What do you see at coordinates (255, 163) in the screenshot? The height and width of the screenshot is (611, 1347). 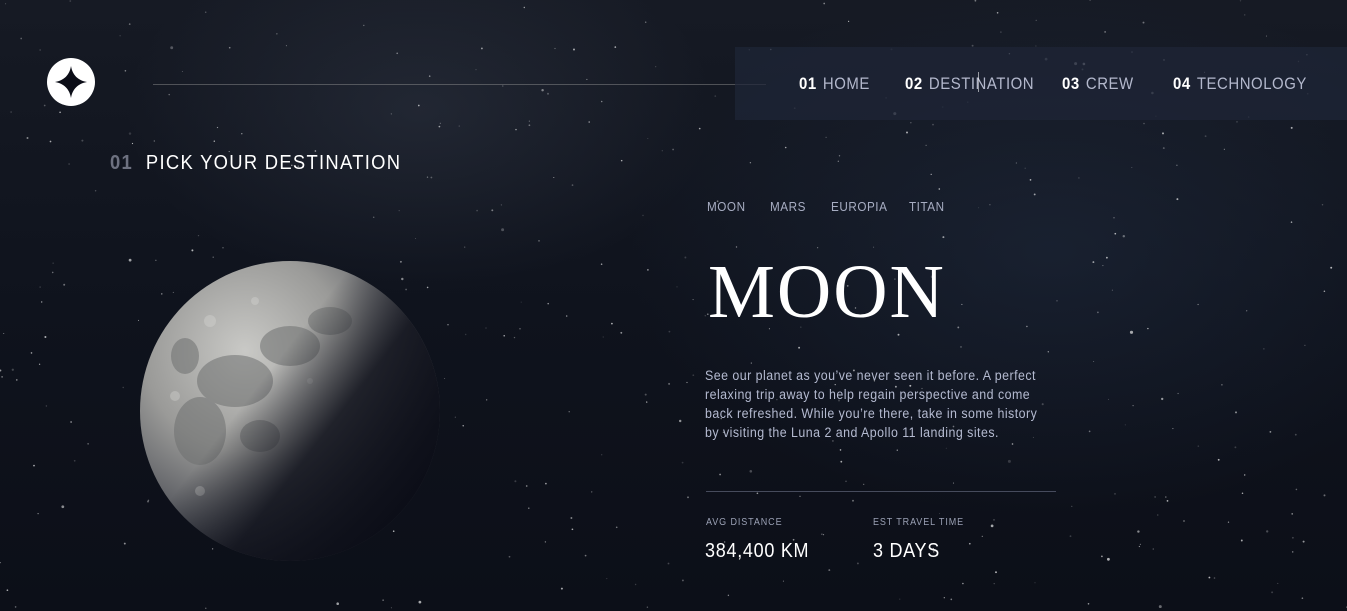 I see `page-title: 01 PICK YOUR DESTINATION` at bounding box center [255, 163].